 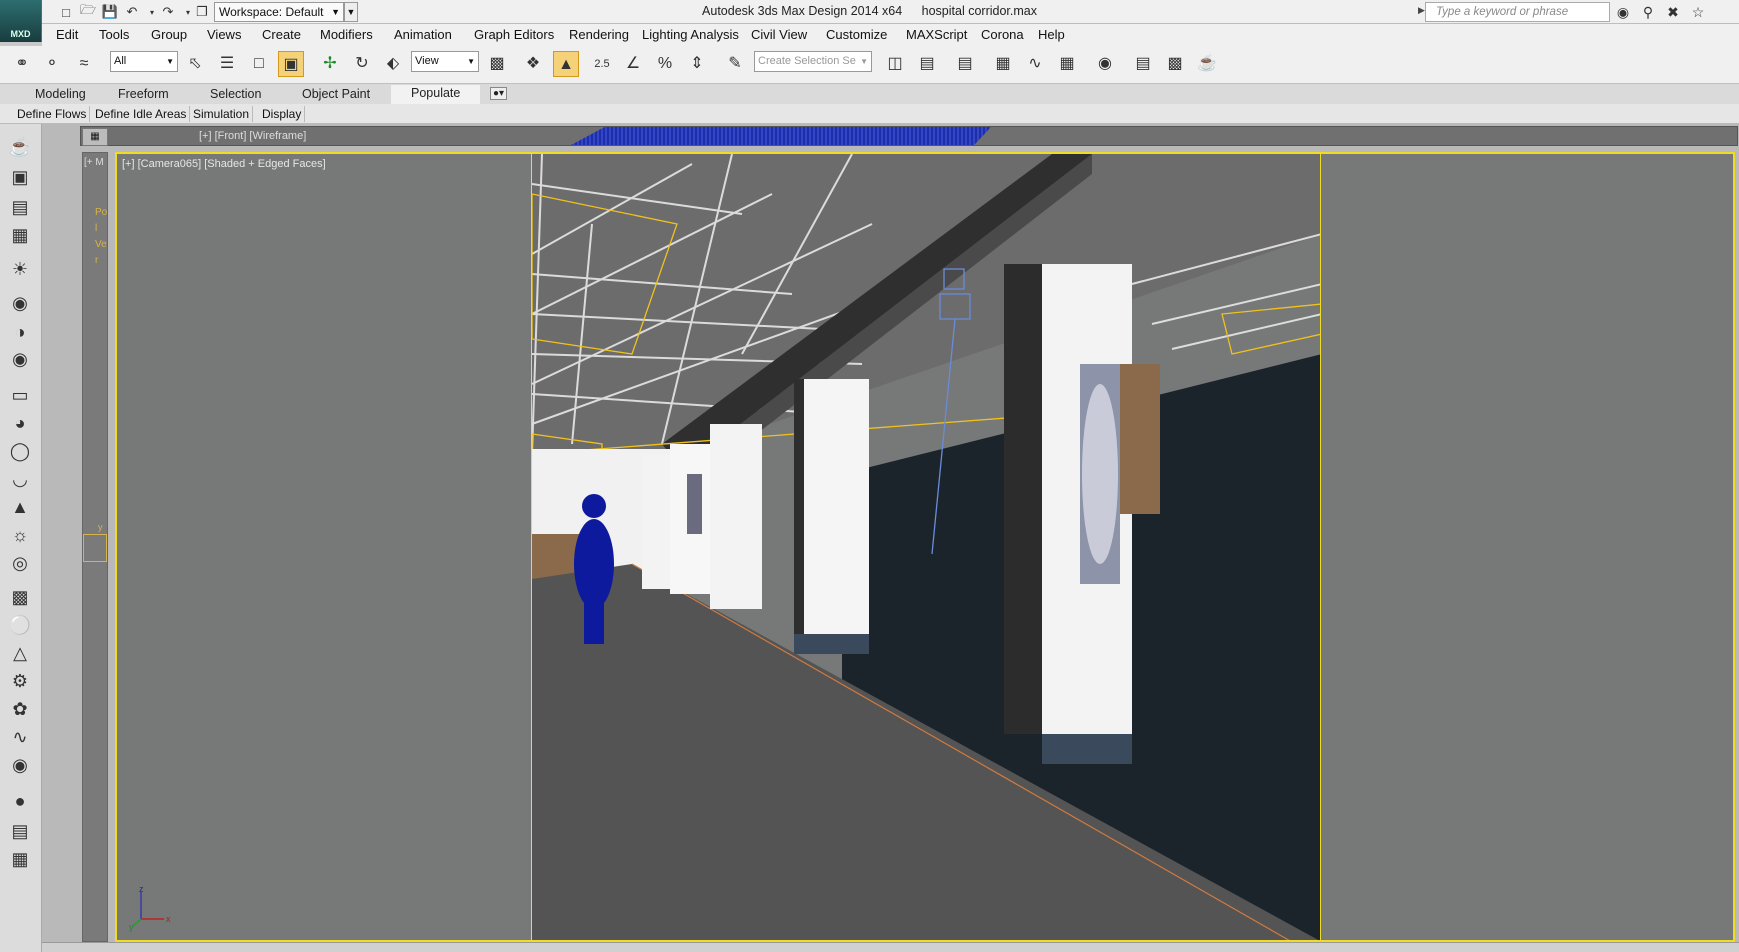 I want to click on pivot-center-icon: ▩, so click(x=497, y=64).